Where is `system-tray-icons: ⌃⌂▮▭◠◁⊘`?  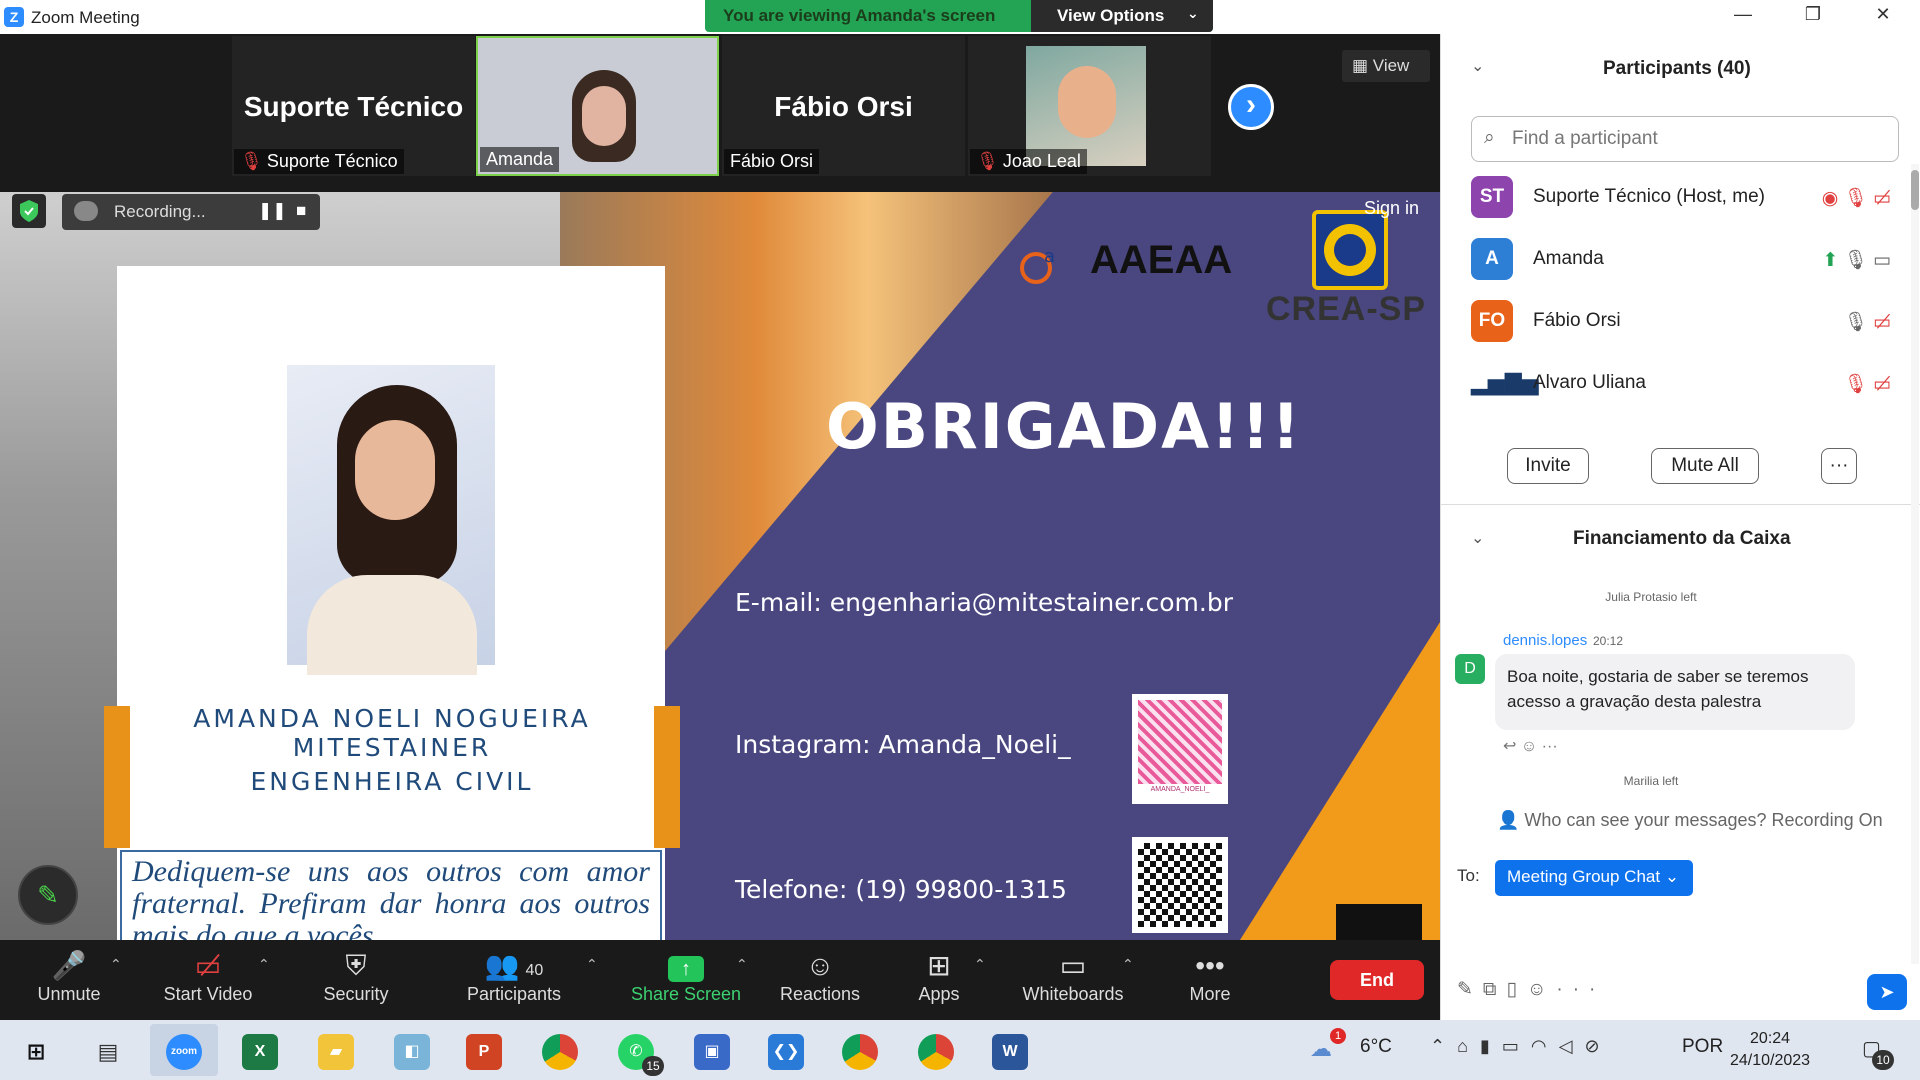
system-tray-icons: ⌃⌂▮▭◠◁⊘ is located at coordinates (1521, 1046).